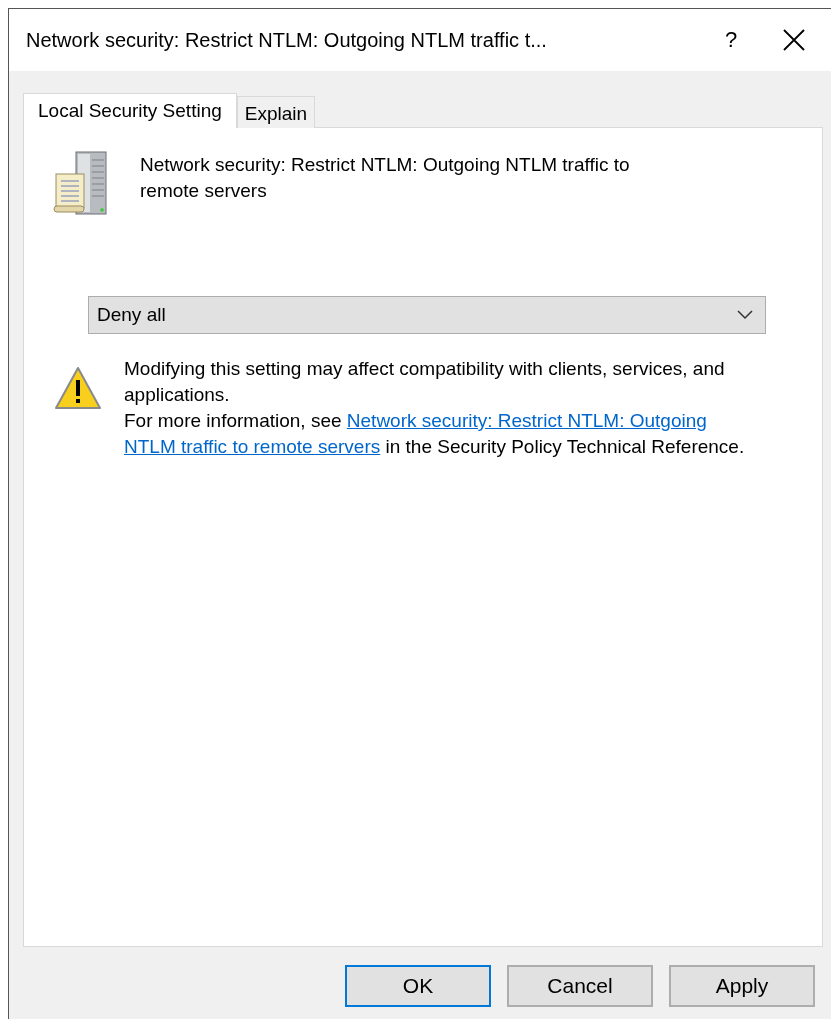  Describe the element at coordinates (252, 446) in the screenshot. I see `reference-link: NTLM traffic to remote servers` at that location.